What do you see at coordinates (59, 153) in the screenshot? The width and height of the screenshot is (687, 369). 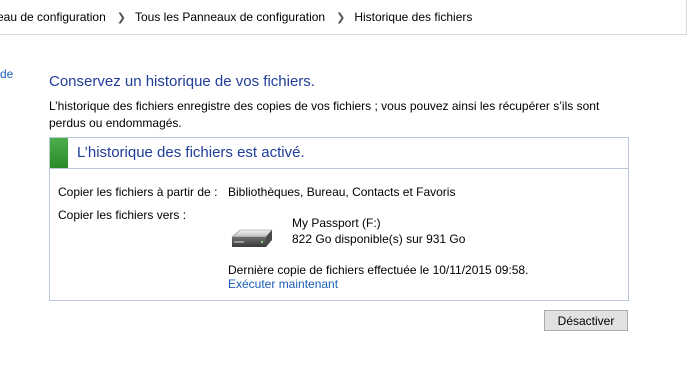 I see `status-indicator` at bounding box center [59, 153].